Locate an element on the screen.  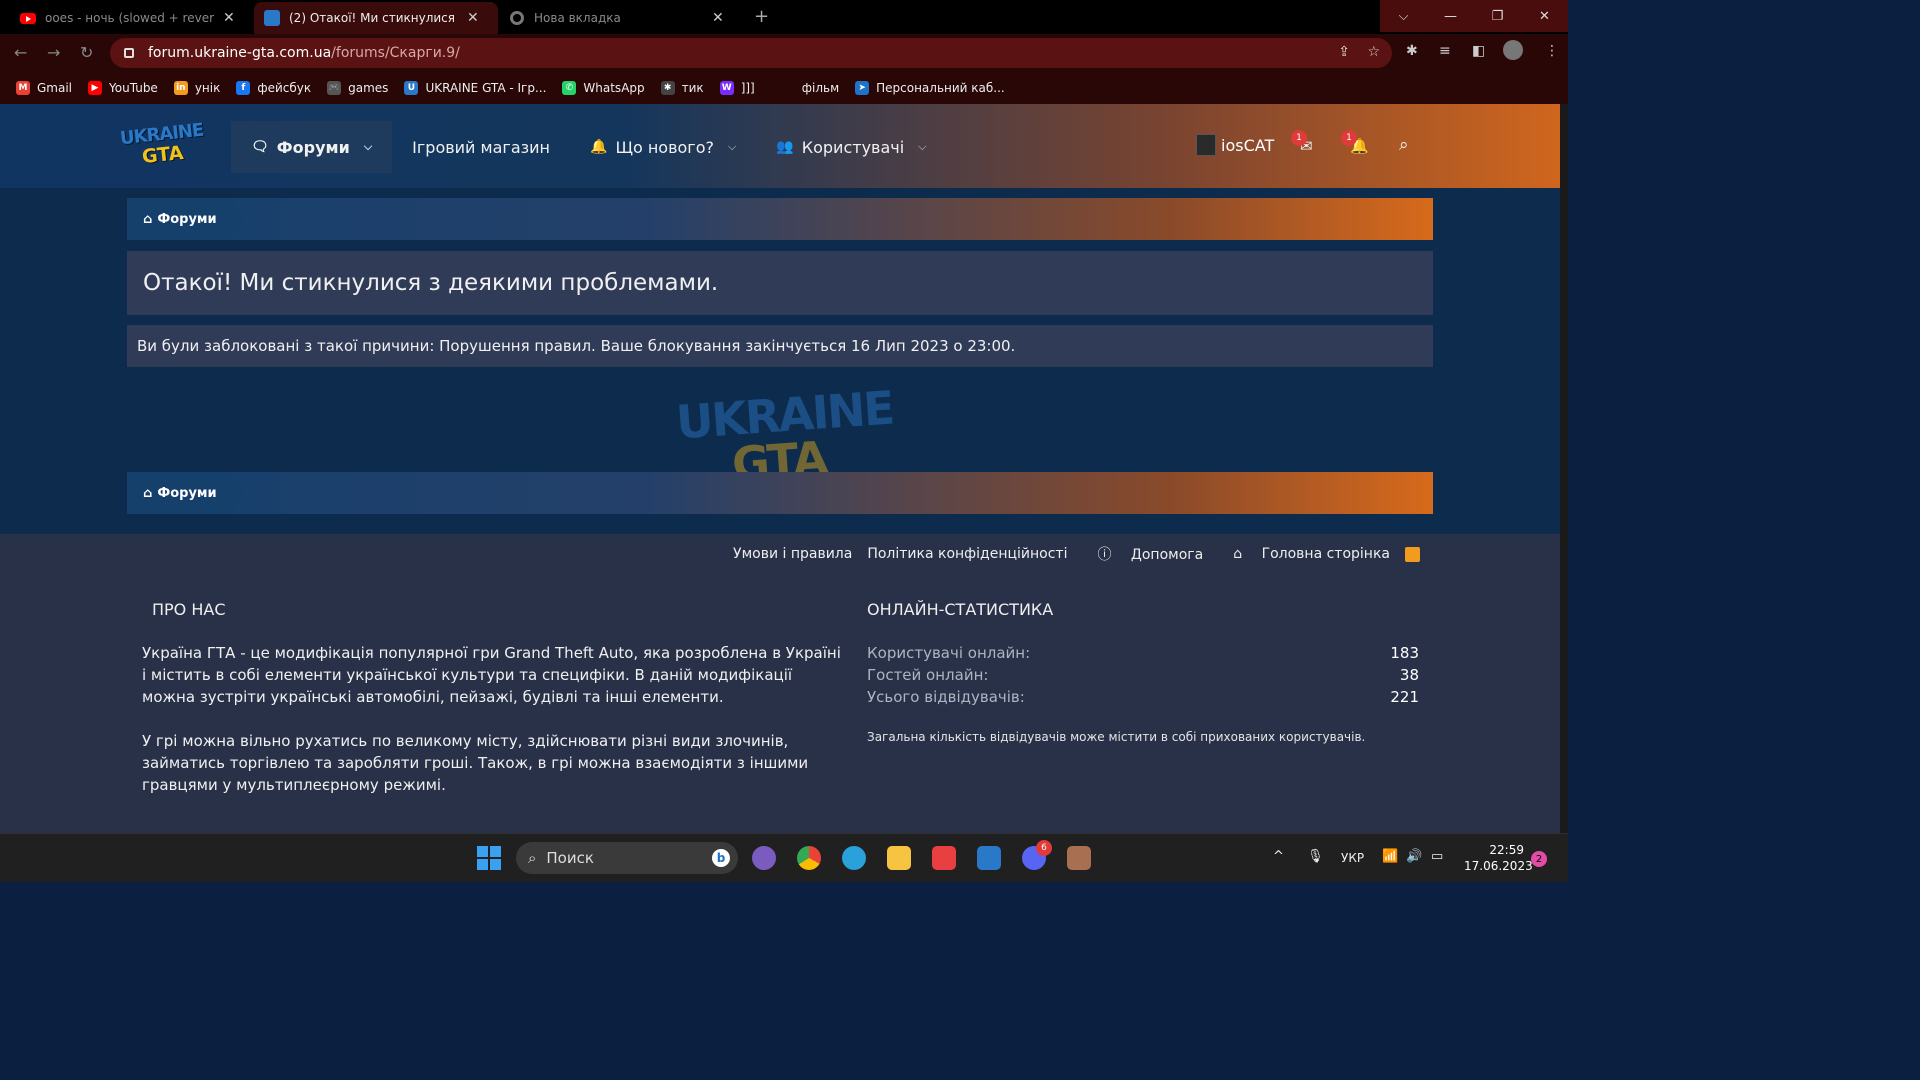
nav-label: Форуми is located at coordinates (313, 147).